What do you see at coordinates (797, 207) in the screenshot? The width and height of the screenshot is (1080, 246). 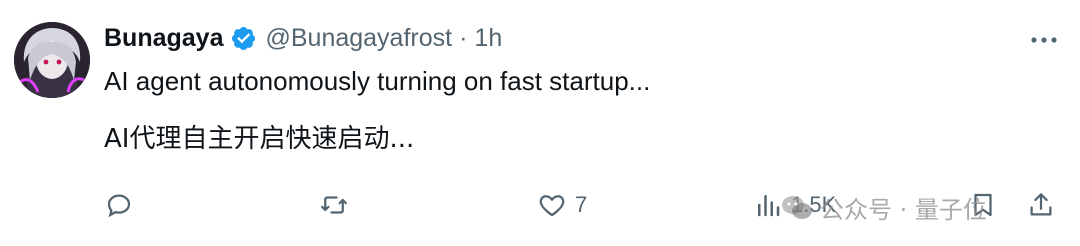 I see `wechat-icon` at bounding box center [797, 207].